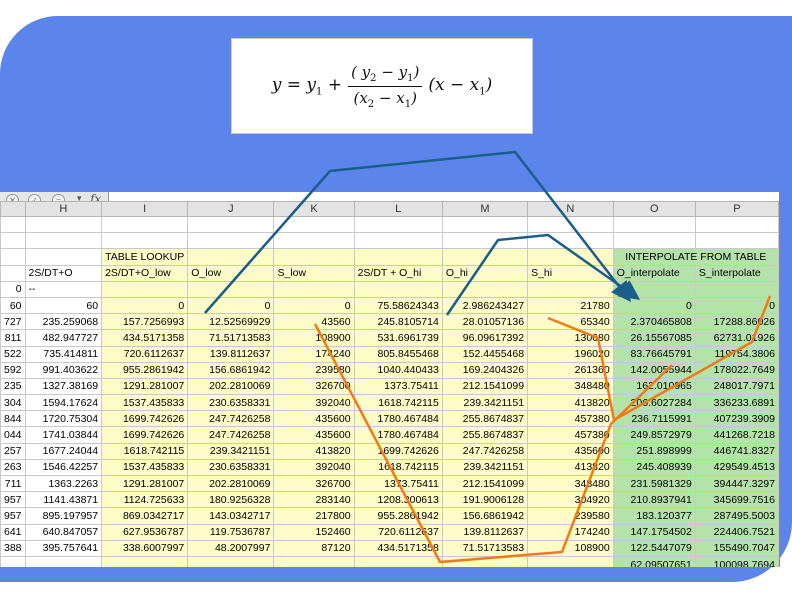  What do you see at coordinates (736, 209) in the screenshot?
I see `column-header: P` at bounding box center [736, 209].